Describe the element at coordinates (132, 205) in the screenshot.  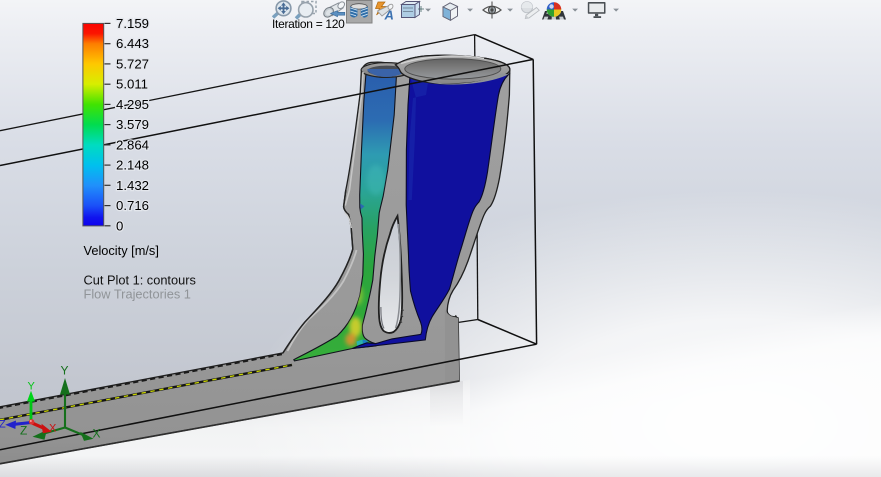
I see `svg-text: 0.716` at that location.